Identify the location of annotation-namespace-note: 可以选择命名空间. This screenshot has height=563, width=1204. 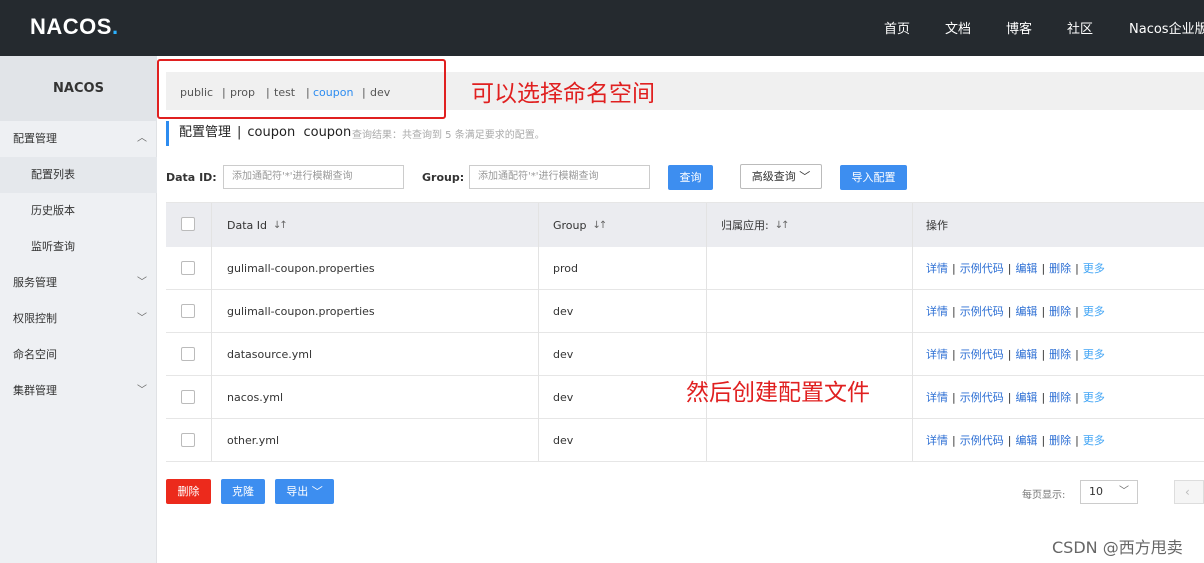
(563, 94).